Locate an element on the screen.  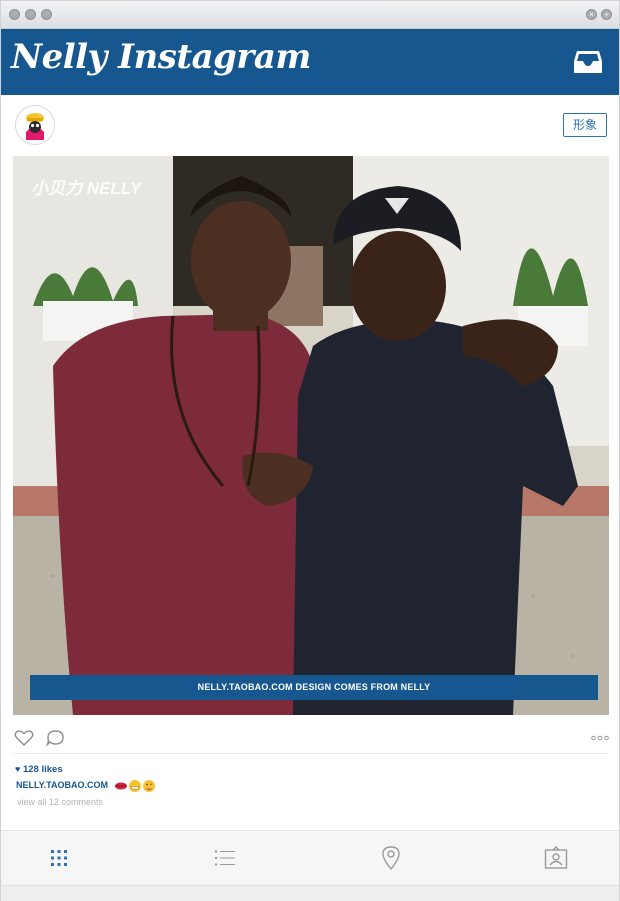
bottom-nav is located at coordinates (310, 857).